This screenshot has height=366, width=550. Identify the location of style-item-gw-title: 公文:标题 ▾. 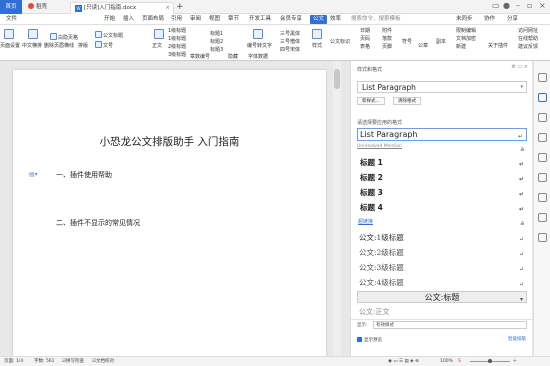
(442, 297).